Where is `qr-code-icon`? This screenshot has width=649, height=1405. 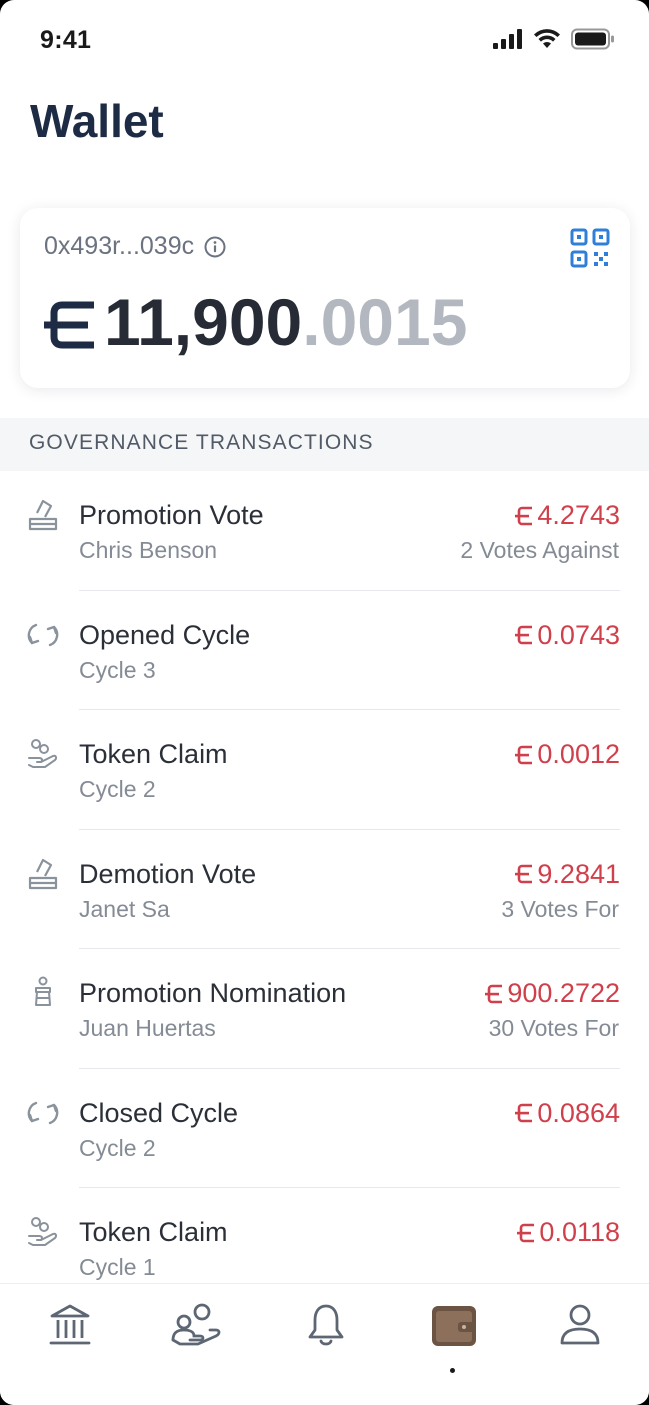 qr-code-icon is located at coordinates (590, 248).